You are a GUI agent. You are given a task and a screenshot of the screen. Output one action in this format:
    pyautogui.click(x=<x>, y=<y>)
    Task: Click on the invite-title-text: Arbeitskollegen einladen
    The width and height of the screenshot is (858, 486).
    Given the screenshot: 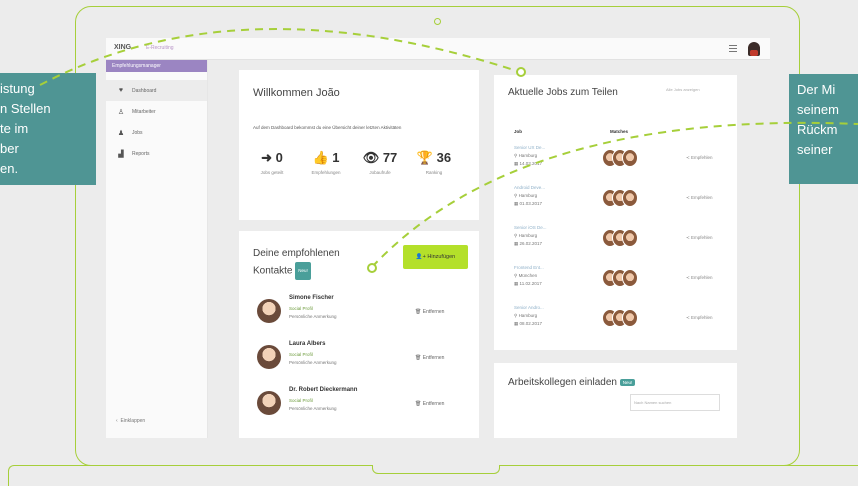 What is the action you would take?
    pyautogui.click(x=562, y=382)
    